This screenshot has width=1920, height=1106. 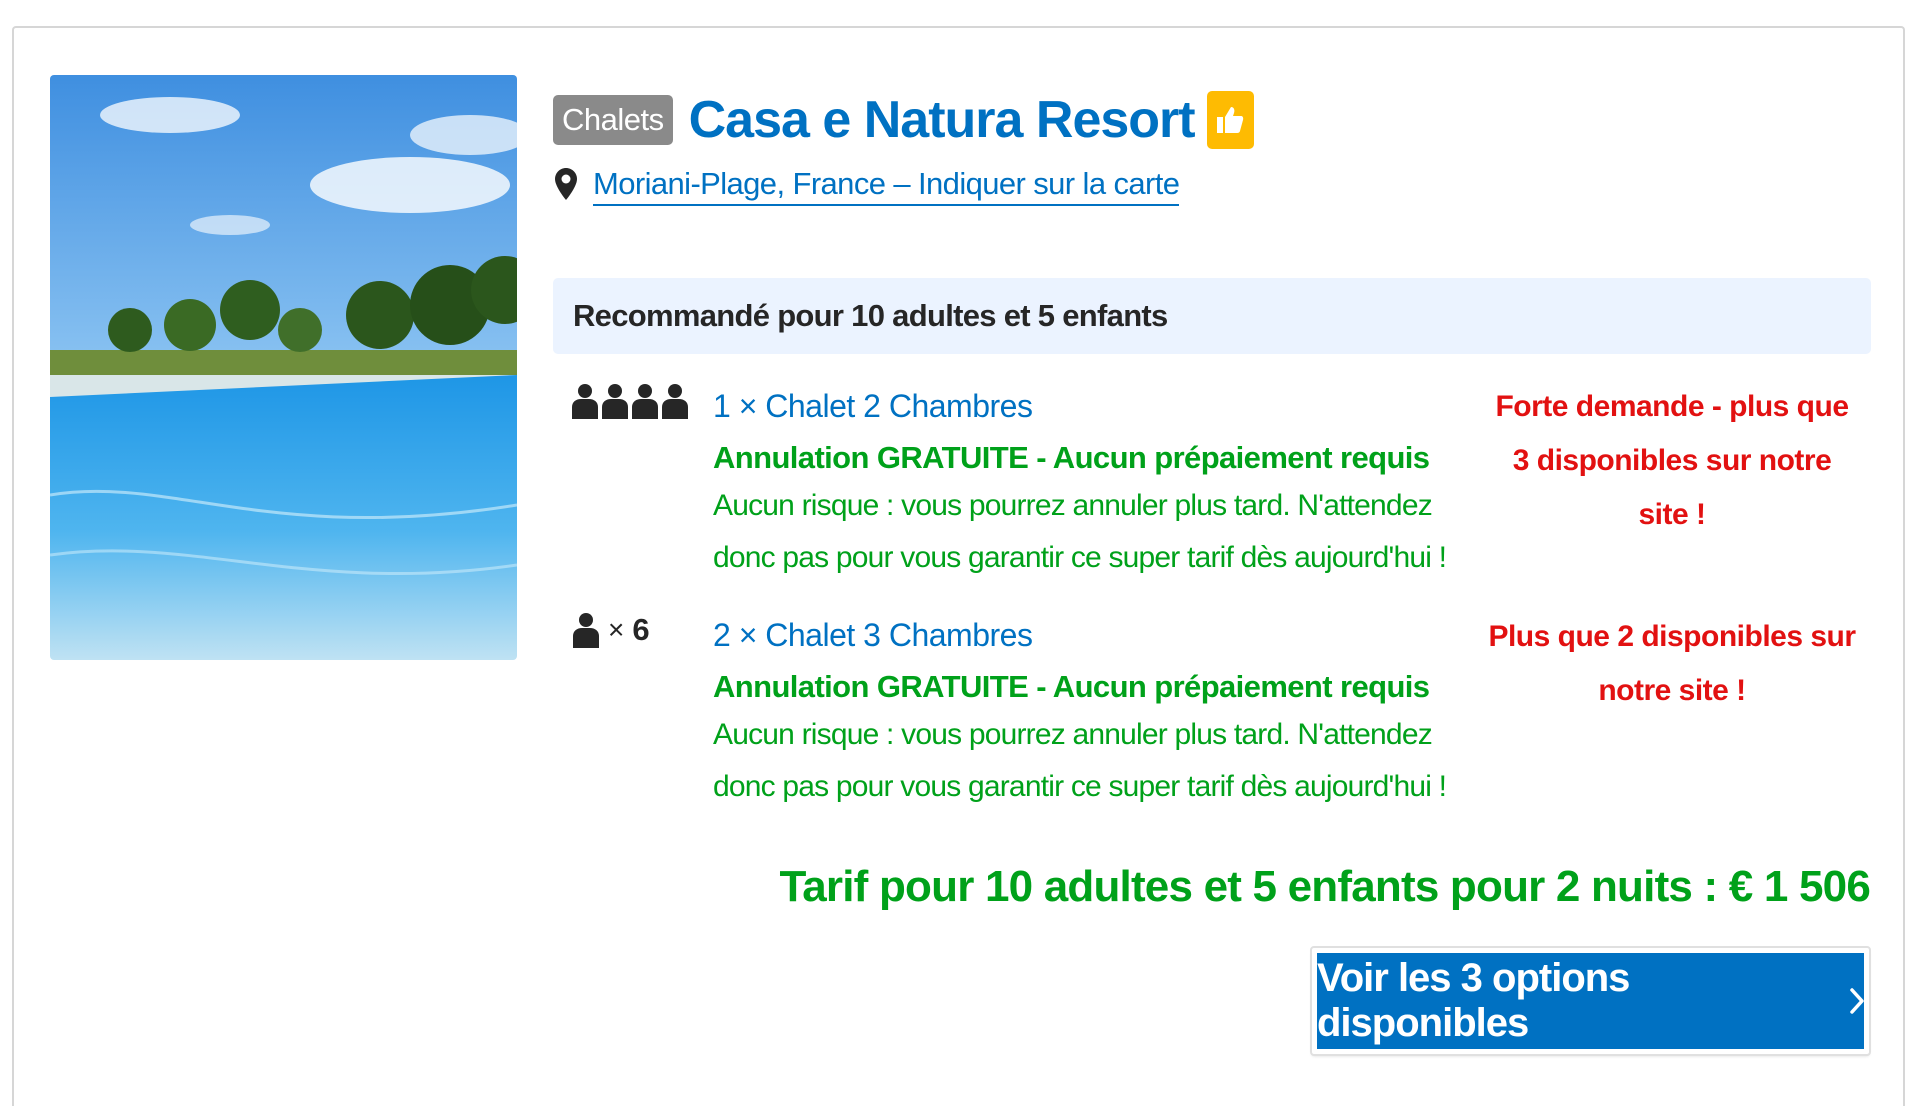 What do you see at coordinates (870, 315) in the screenshot?
I see `recommendation-title: Recommandé pour 10 adultes et 5 enfants` at bounding box center [870, 315].